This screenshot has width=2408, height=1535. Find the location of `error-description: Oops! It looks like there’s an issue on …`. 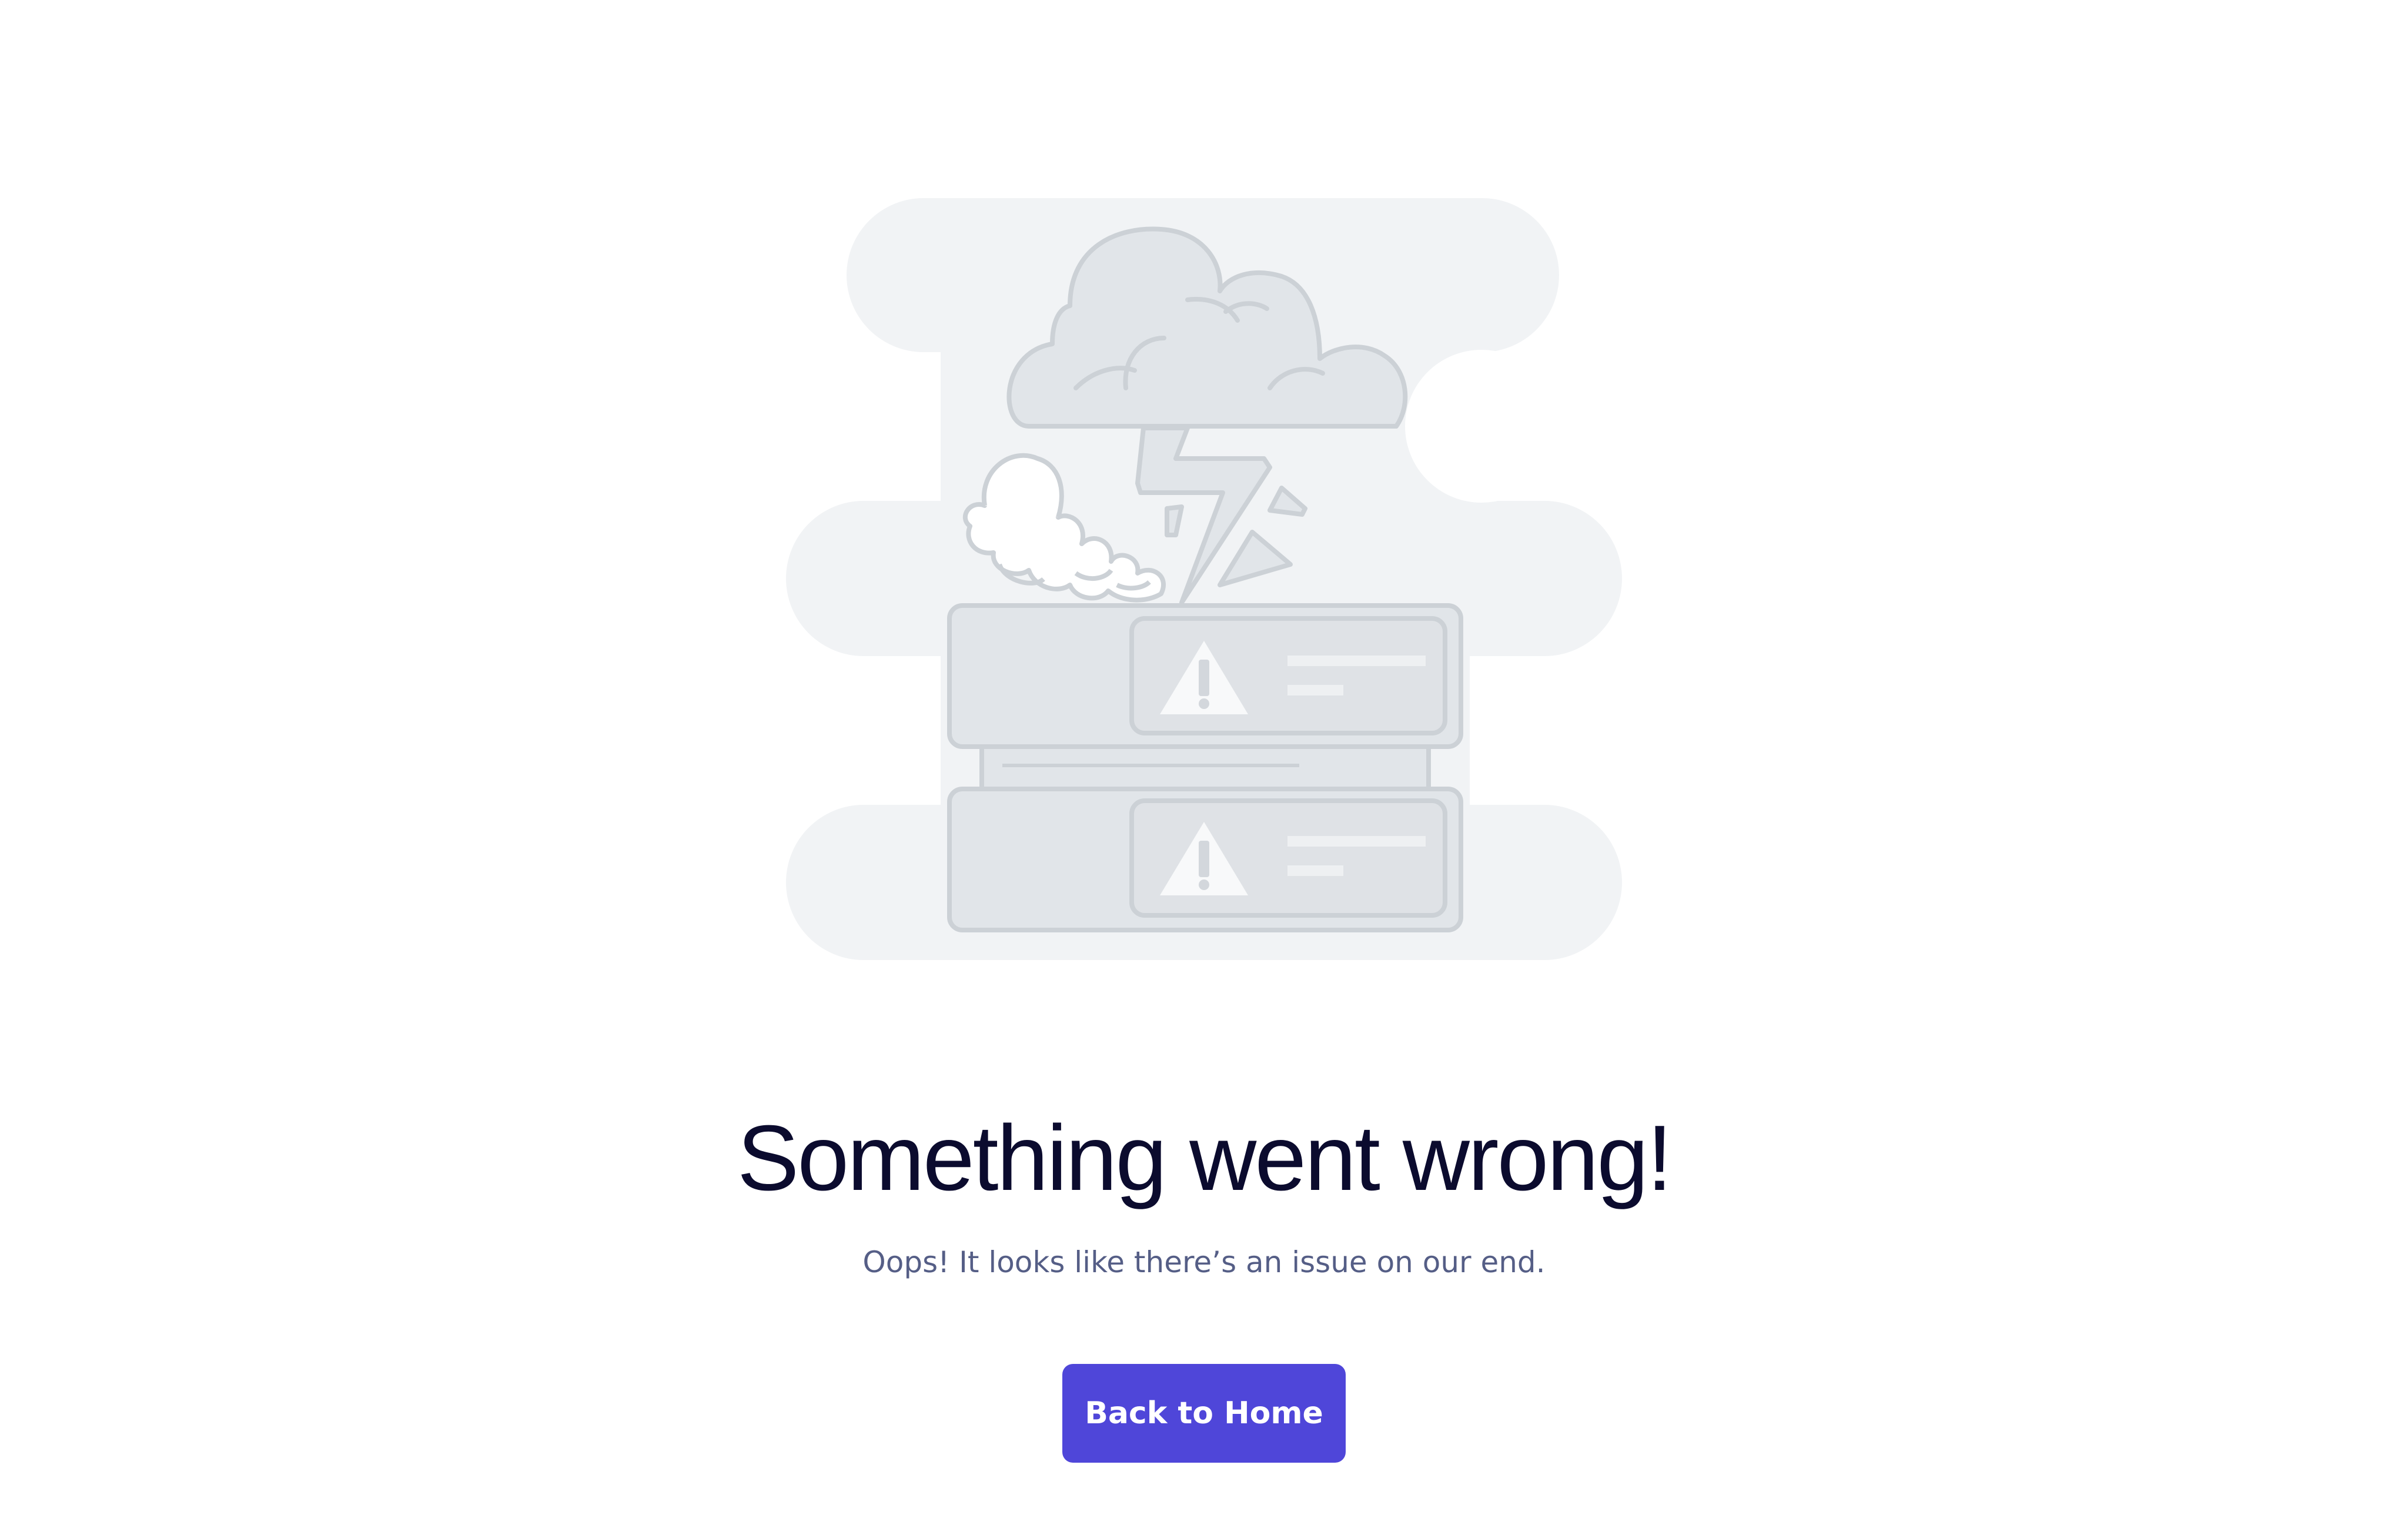

error-description: Oops! It looks like there’s an issue on … is located at coordinates (1204, 1262).